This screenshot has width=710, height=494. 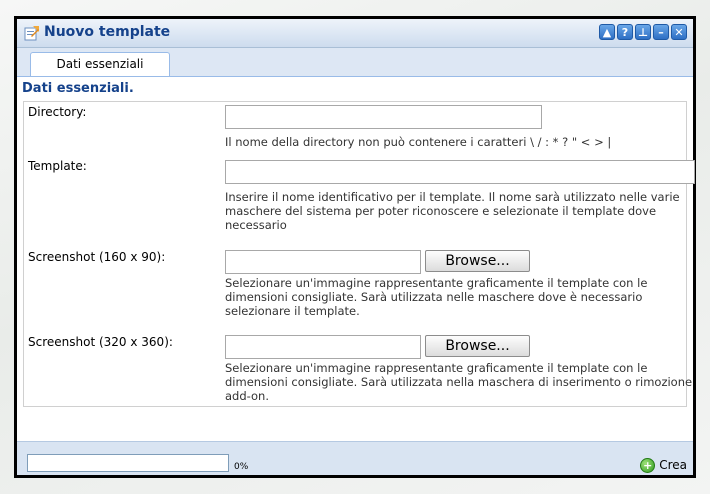 I want to click on screenshot-small-file-input, so click(x=323, y=262).